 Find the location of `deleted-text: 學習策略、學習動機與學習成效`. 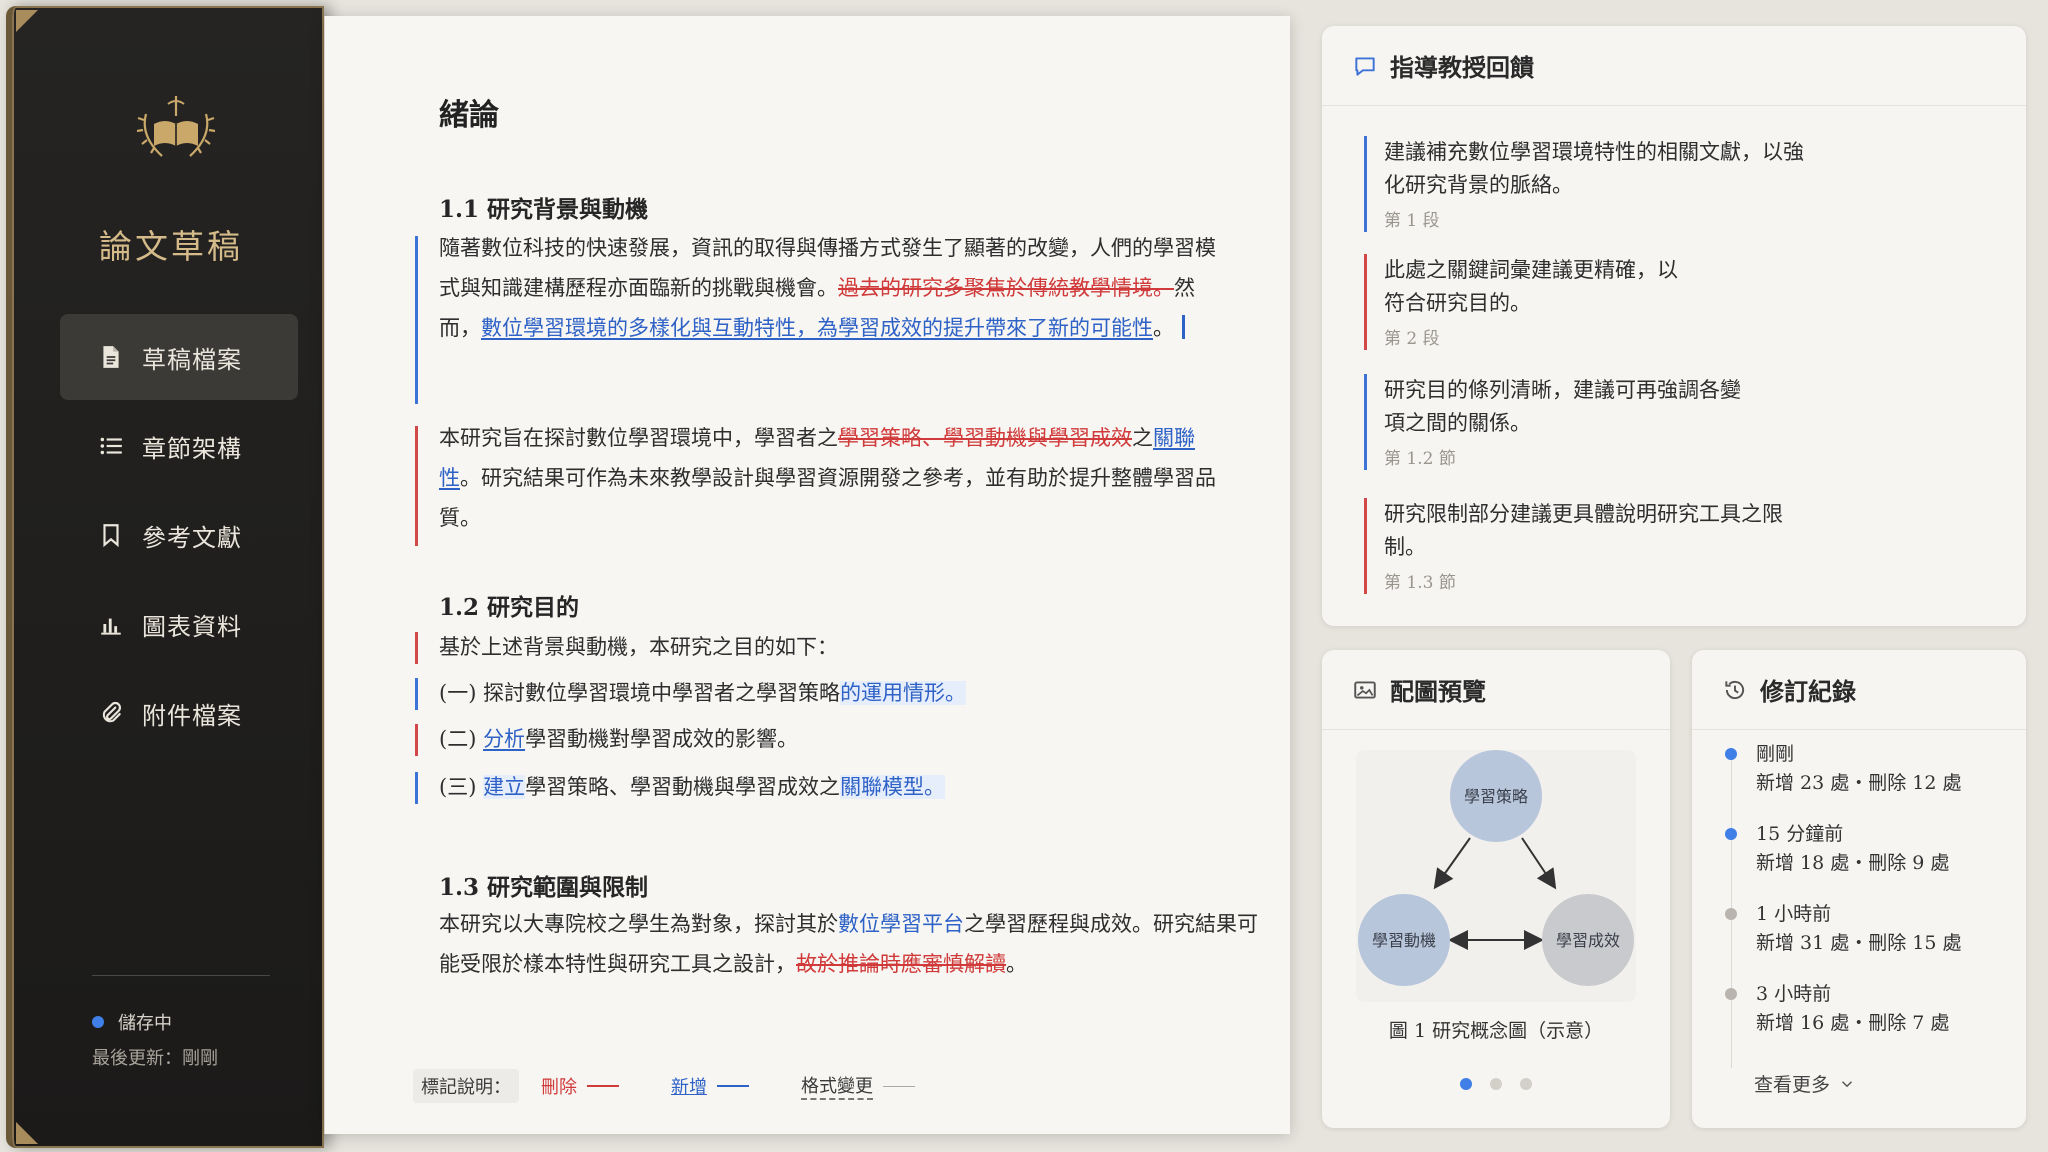

deleted-text: 學習策略、學習動機與學習成效 is located at coordinates (985, 438).